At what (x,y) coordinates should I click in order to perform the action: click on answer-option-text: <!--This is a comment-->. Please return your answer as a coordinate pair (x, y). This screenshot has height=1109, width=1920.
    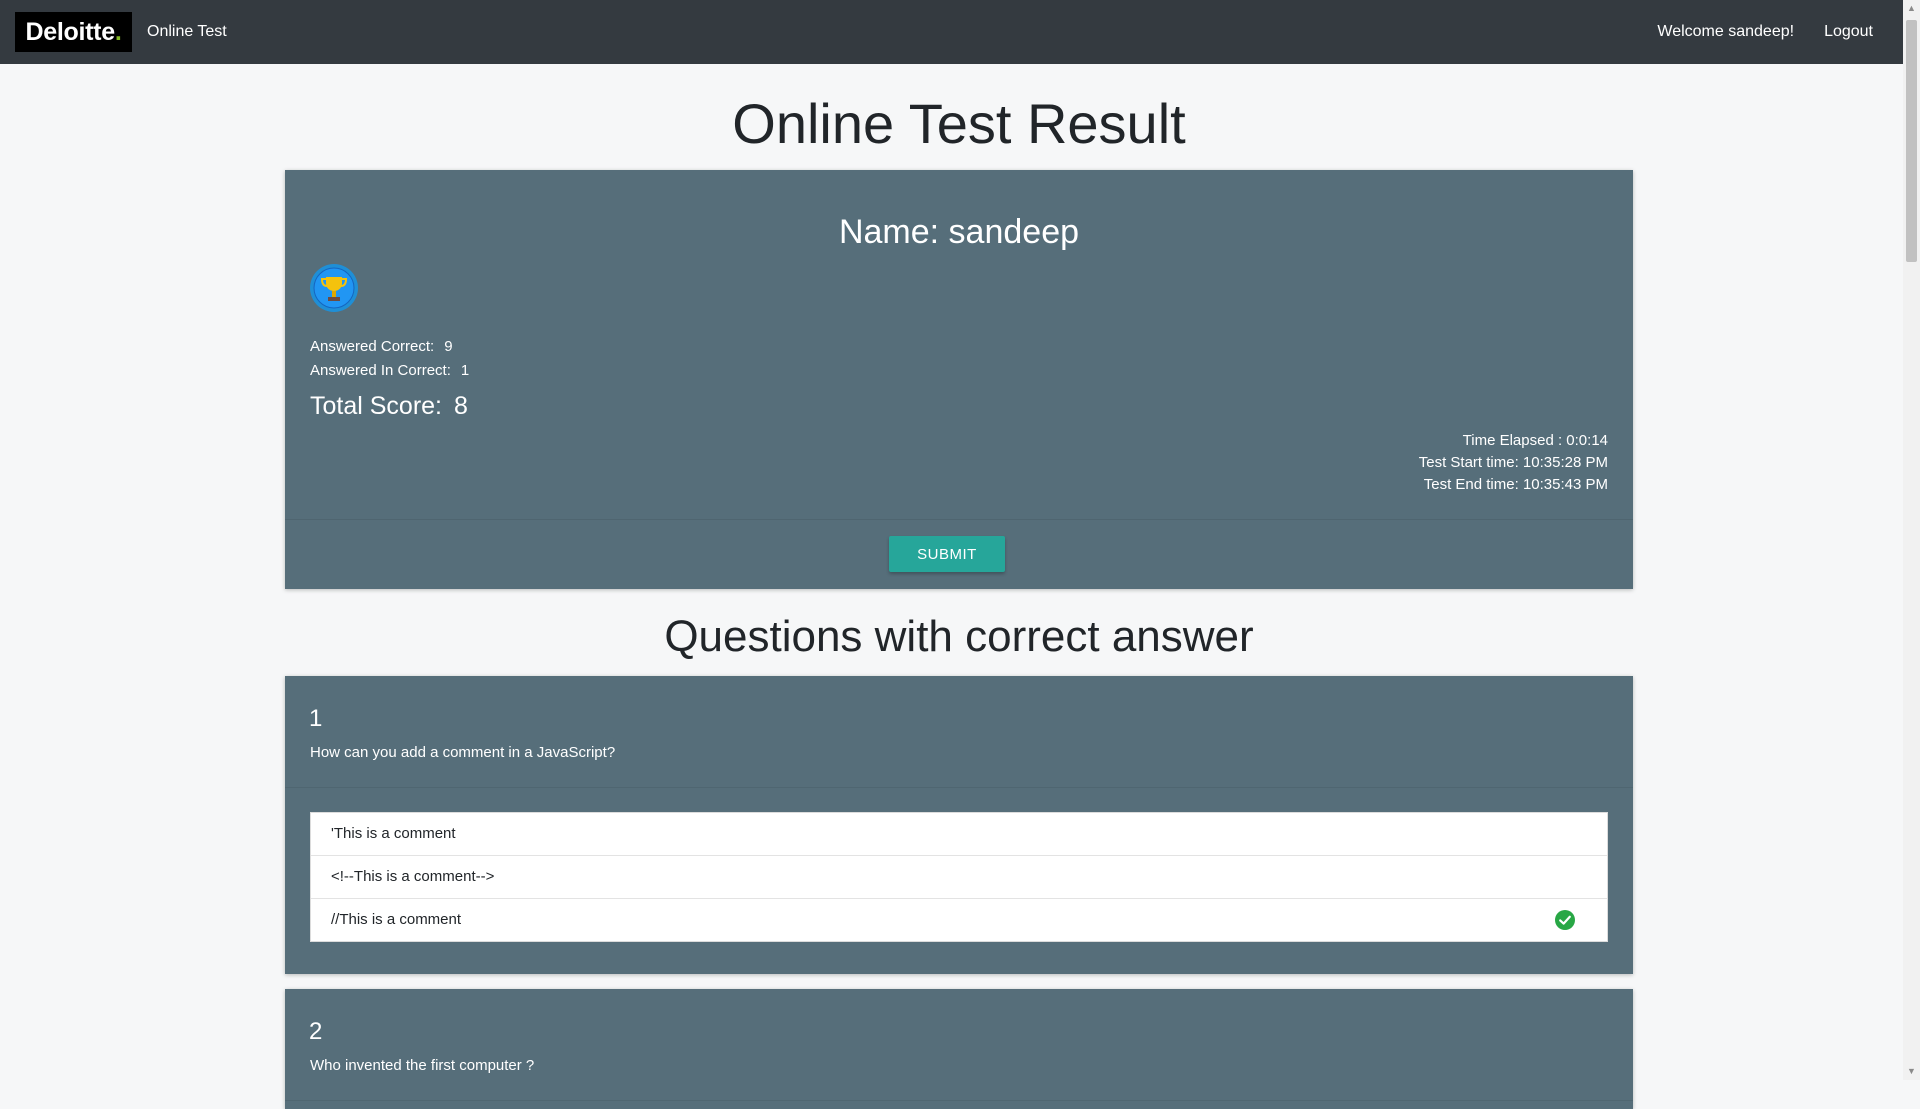
    Looking at the image, I should click on (413, 876).